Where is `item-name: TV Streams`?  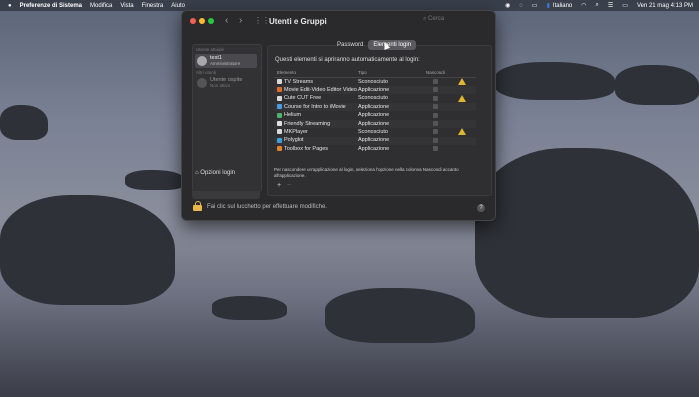 item-name: TV Streams is located at coordinates (299, 81).